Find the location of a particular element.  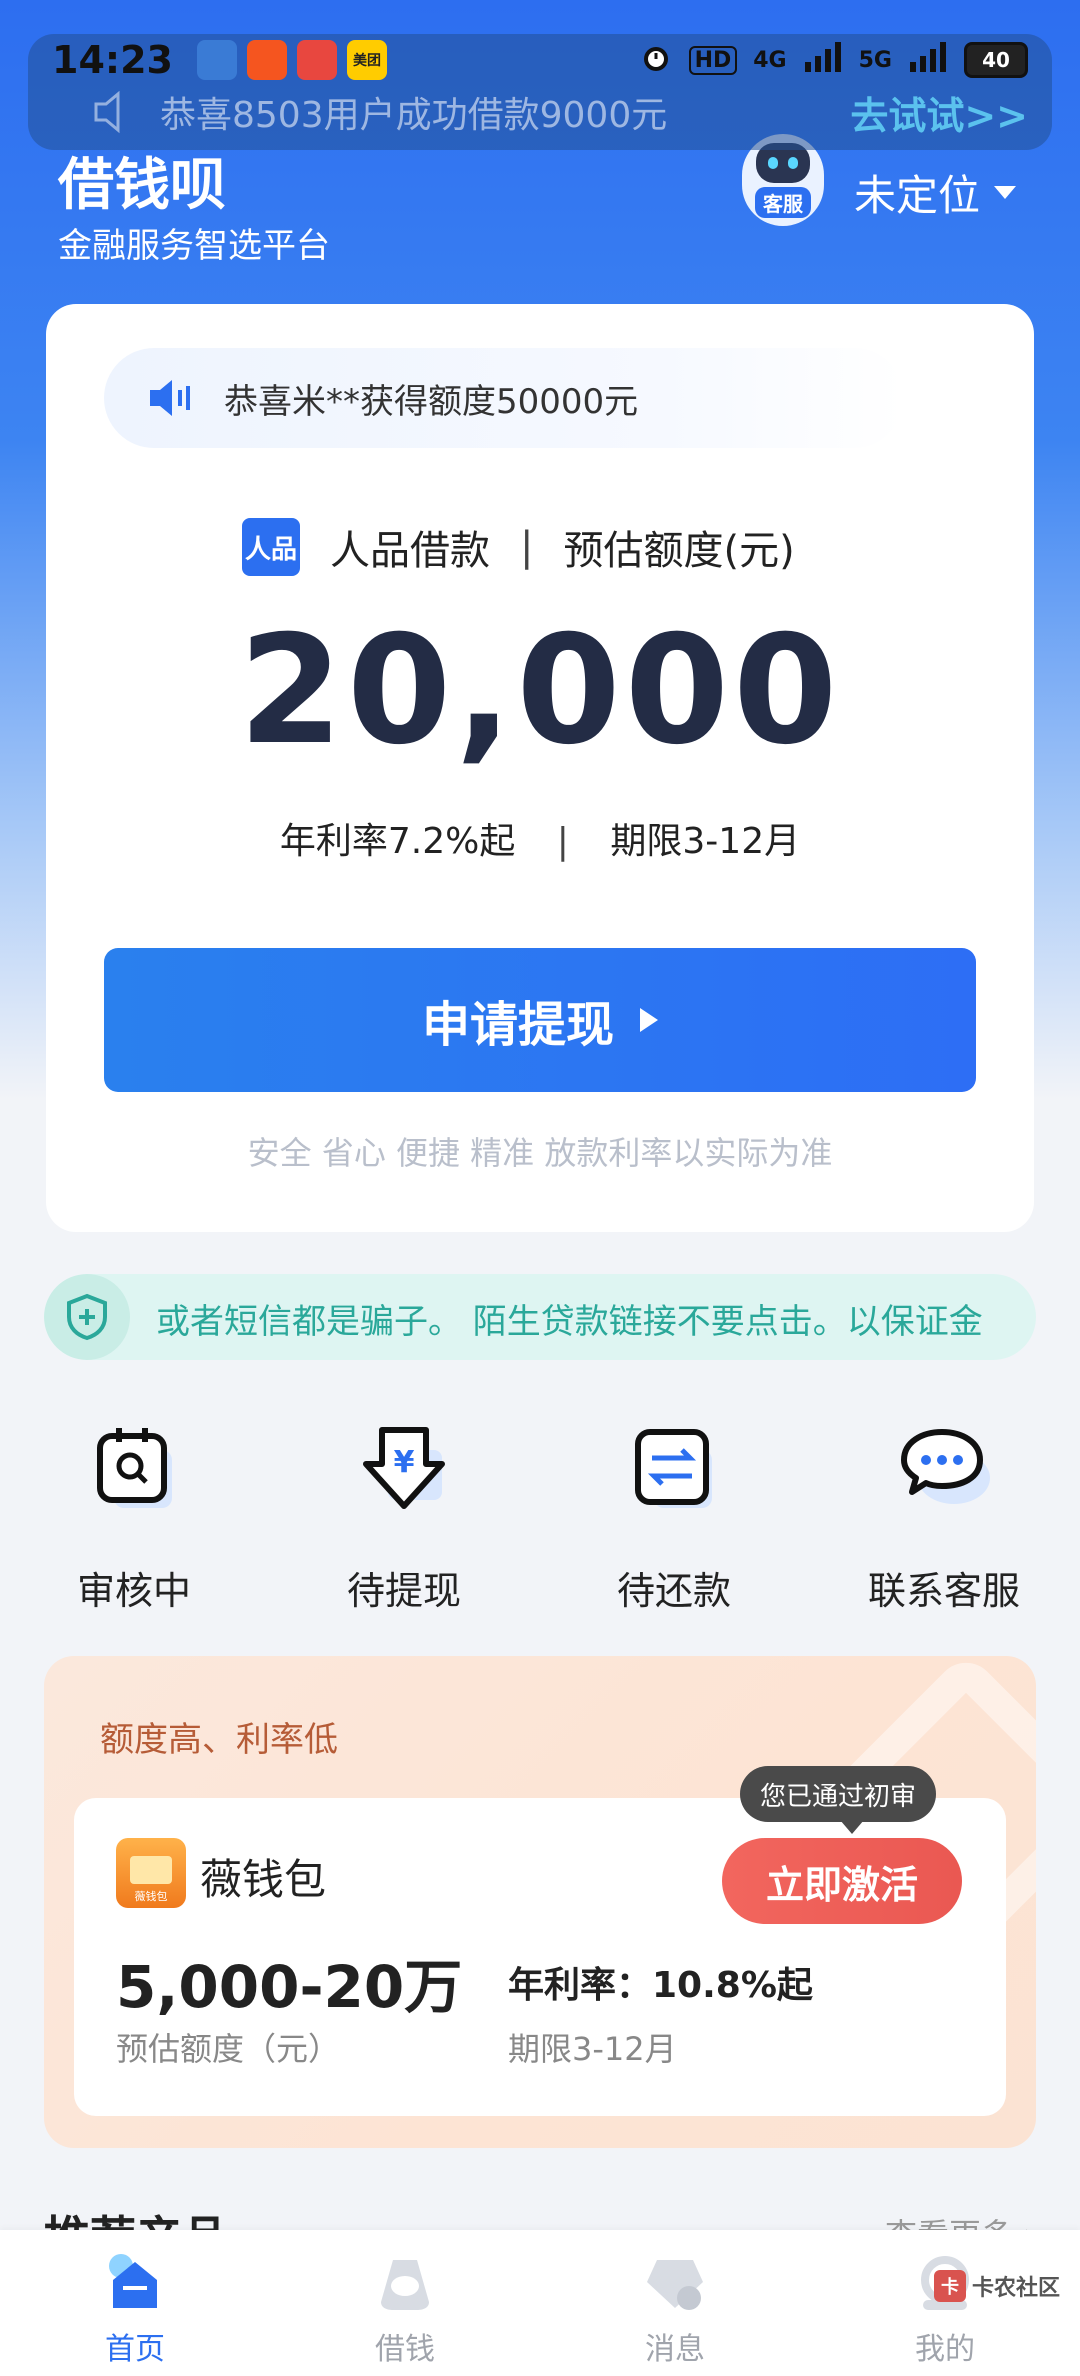

promo-tagline: 额度高、利率低 is located at coordinates (219, 1740).